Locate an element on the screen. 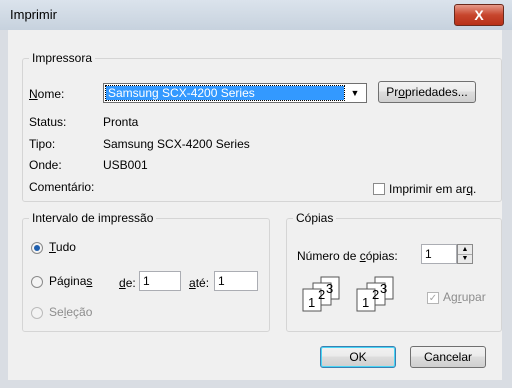  range-selection-label: Seleção is located at coordinates (70, 312).